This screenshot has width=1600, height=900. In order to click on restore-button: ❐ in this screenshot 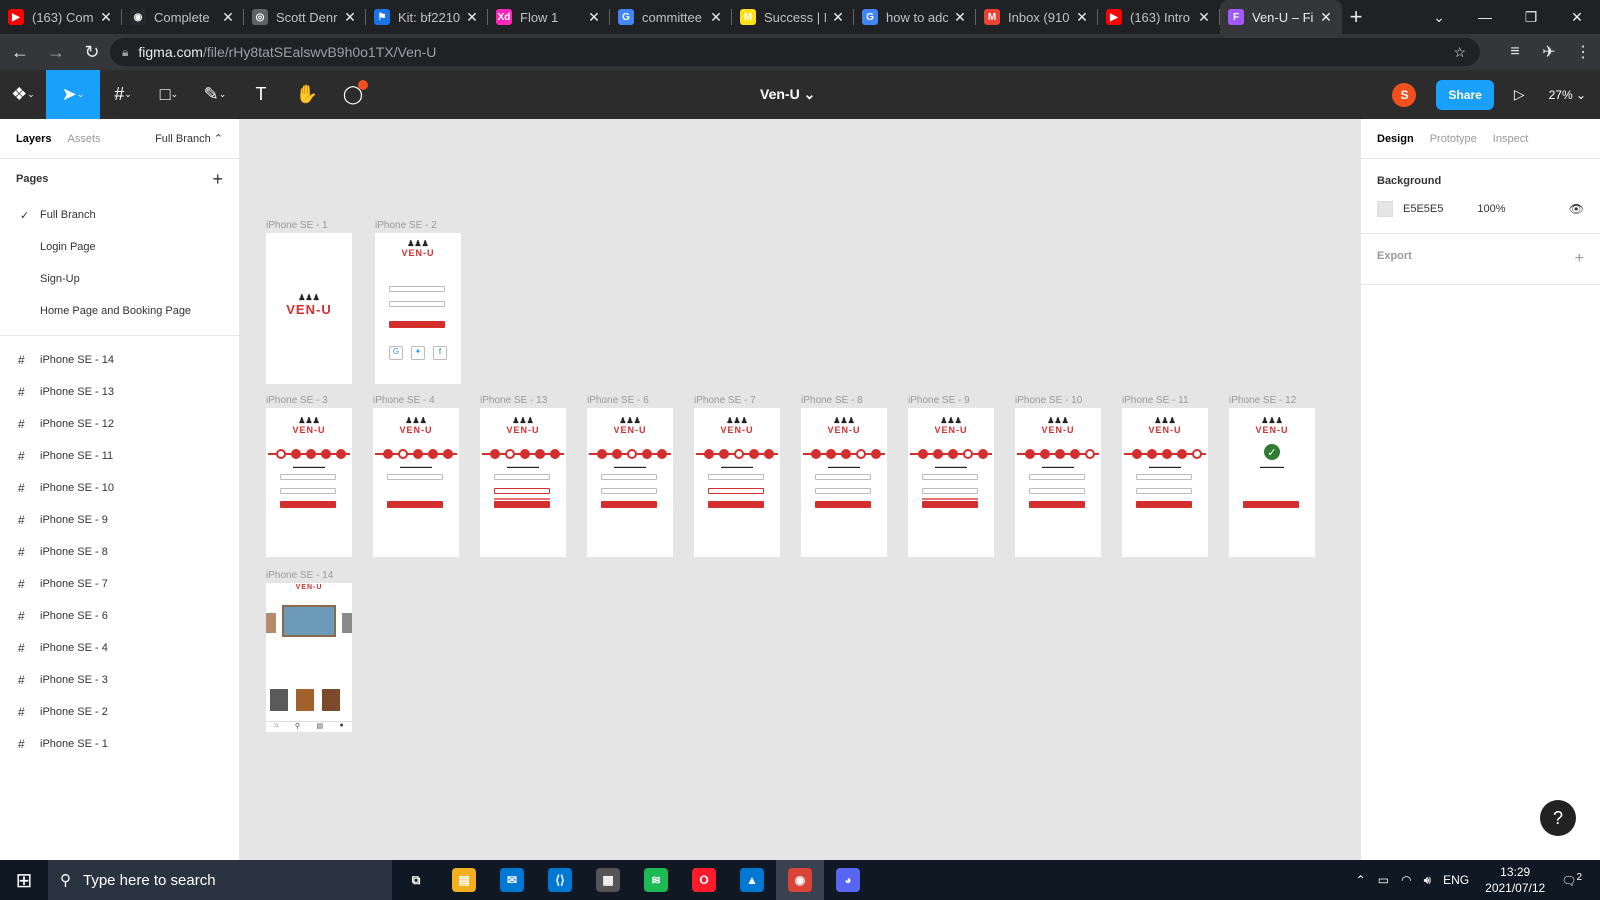, I will do `click(1531, 17)`.